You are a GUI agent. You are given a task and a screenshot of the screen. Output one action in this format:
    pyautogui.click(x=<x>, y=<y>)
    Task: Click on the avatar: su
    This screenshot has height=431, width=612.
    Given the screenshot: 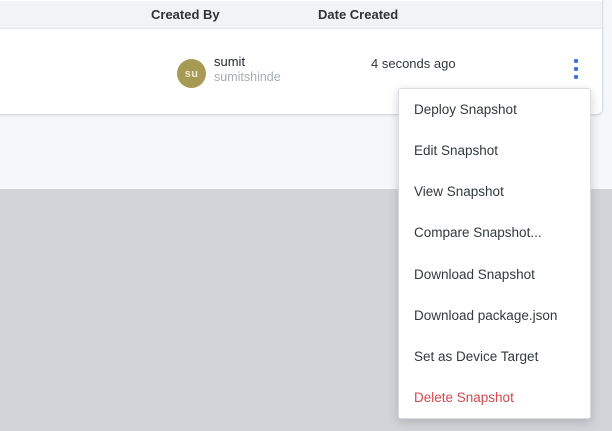 What is the action you would take?
    pyautogui.click(x=191, y=73)
    